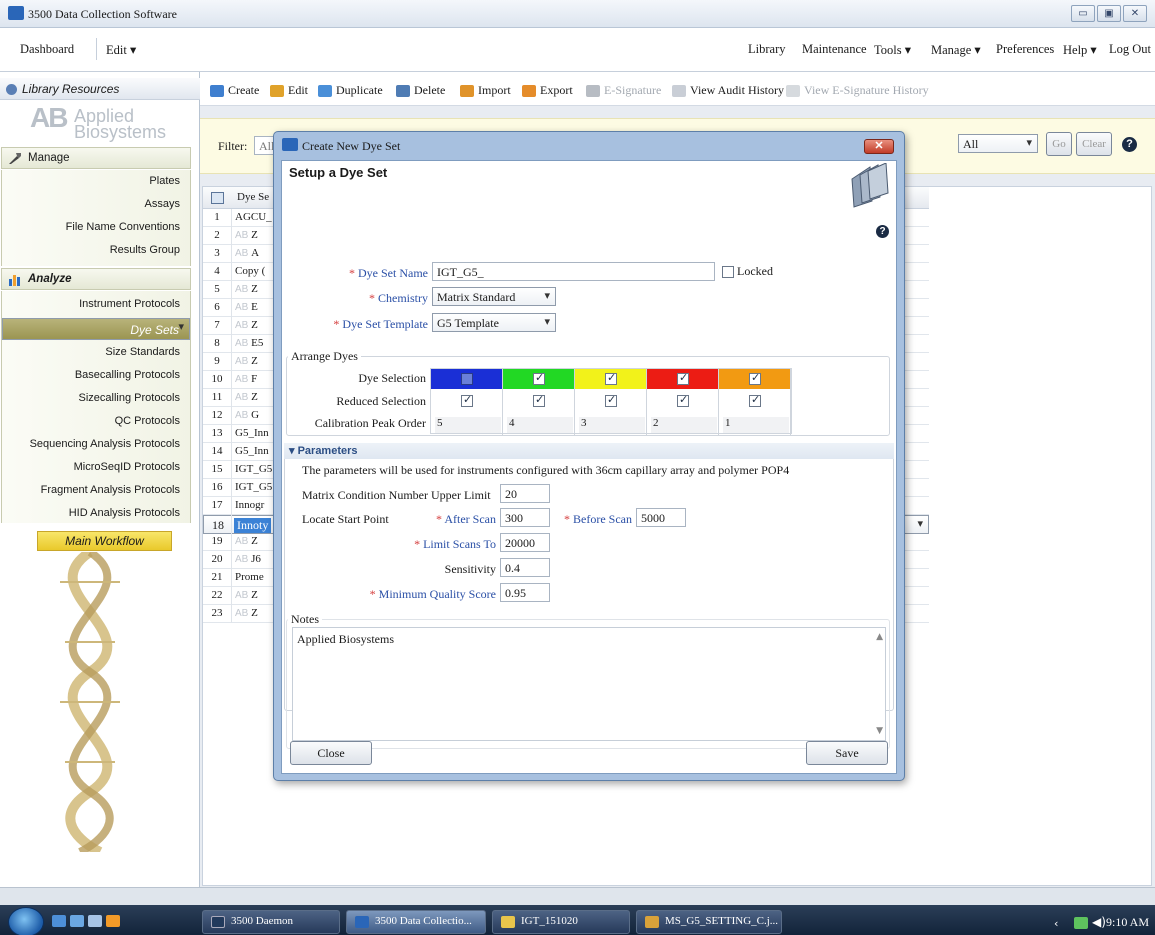 This screenshot has width=1155, height=935. I want to click on filter-label: Filter:, so click(233, 146).